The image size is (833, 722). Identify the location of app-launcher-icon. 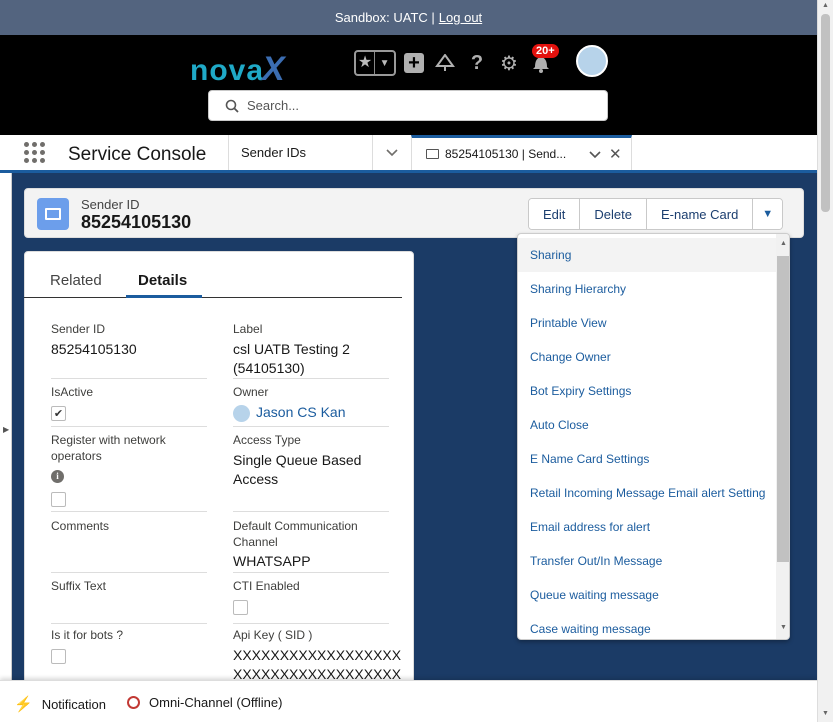
(35, 153).